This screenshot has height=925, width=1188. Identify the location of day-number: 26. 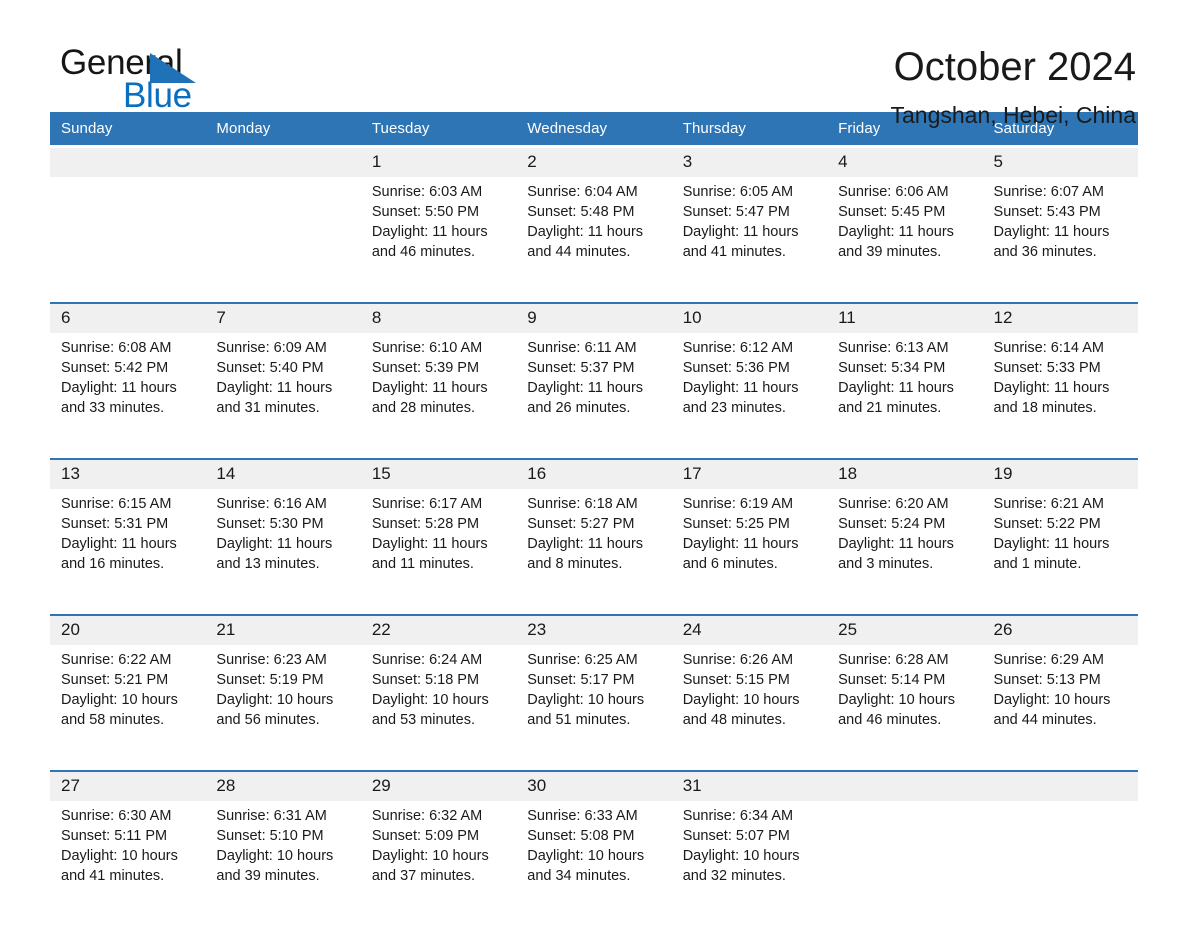
(1060, 630).